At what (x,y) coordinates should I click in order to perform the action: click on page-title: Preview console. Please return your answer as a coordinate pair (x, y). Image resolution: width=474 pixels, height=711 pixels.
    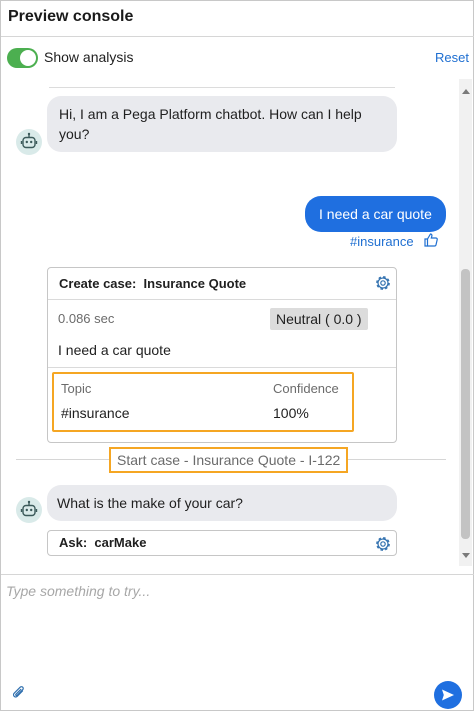
    Looking at the image, I should click on (71, 16).